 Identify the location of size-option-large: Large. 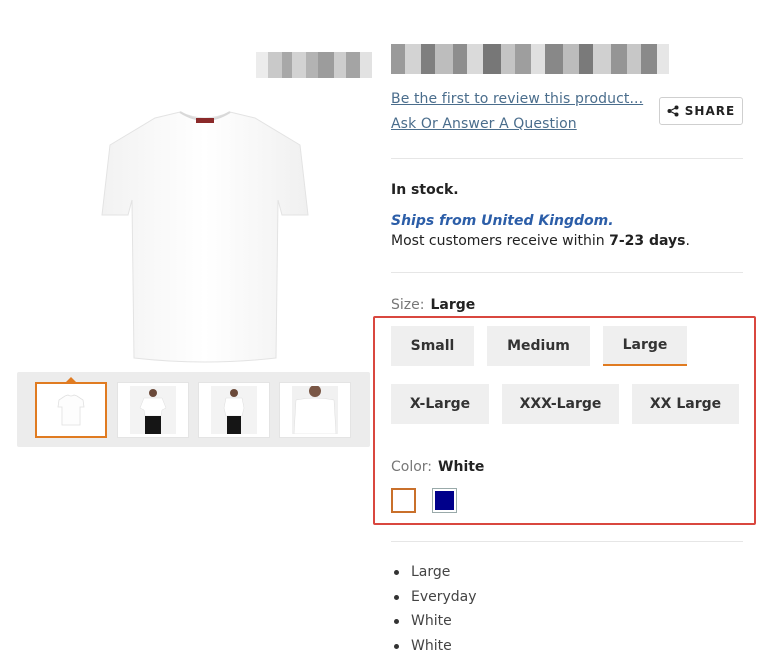
(645, 346).